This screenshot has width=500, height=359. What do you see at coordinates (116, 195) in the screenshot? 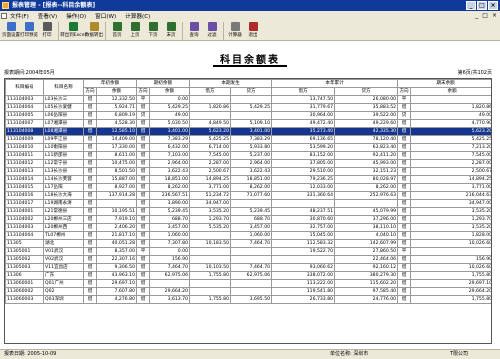
I see `table-cell: 137,914.28` at bounding box center [116, 195].